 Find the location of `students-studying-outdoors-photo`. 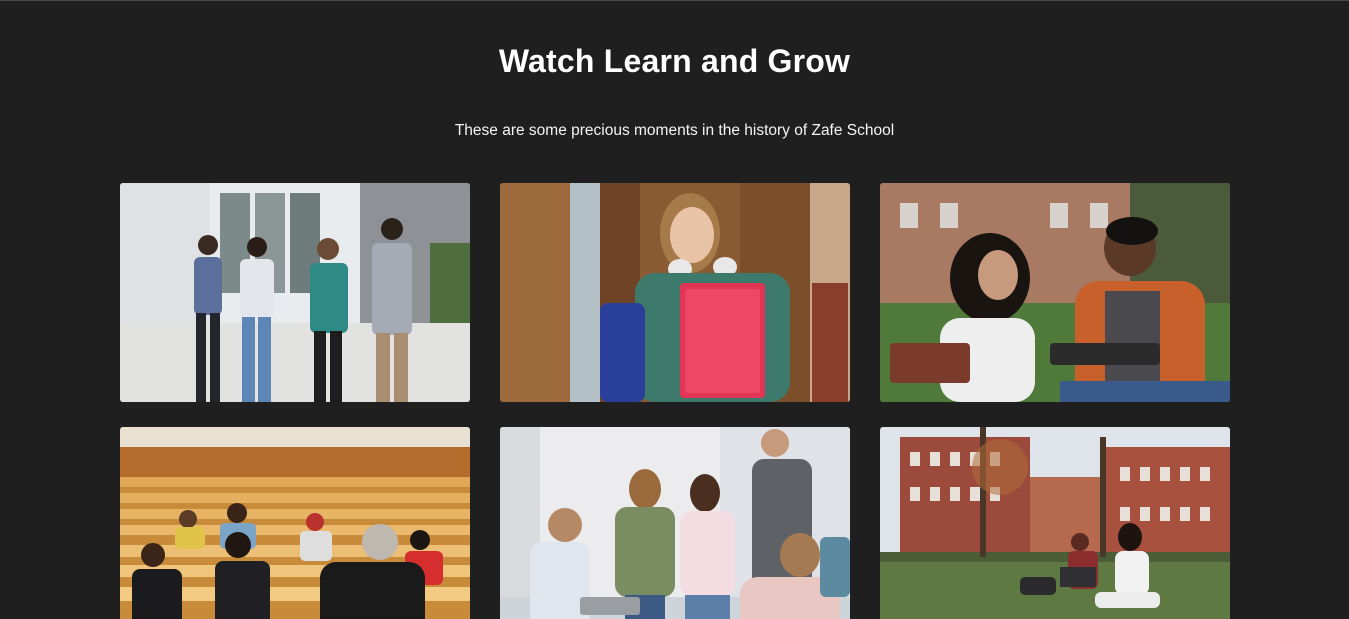

students-studying-outdoors-photo is located at coordinates (1055, 292).